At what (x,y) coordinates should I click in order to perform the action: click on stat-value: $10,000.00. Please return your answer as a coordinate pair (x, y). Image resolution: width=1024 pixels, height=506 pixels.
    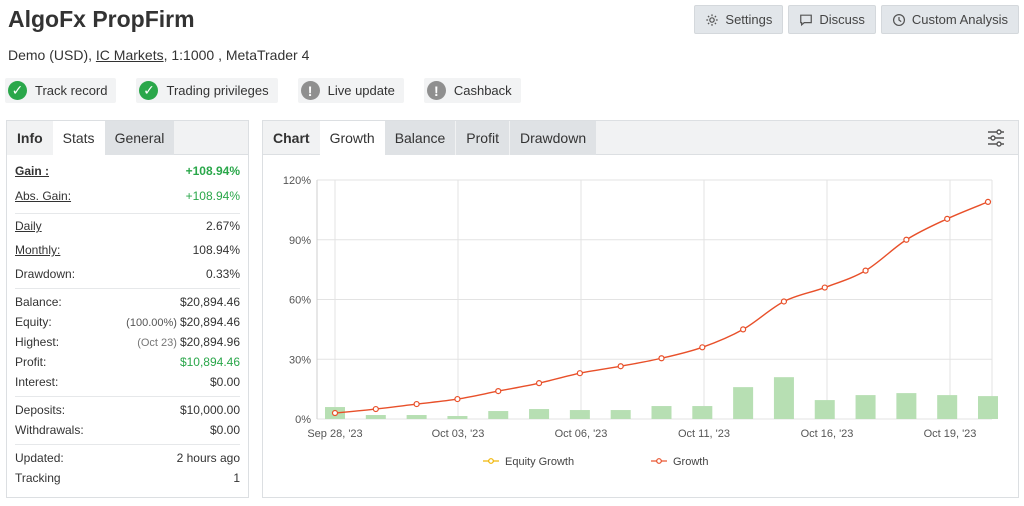
    Looking at the image, I should click on (209, 410).